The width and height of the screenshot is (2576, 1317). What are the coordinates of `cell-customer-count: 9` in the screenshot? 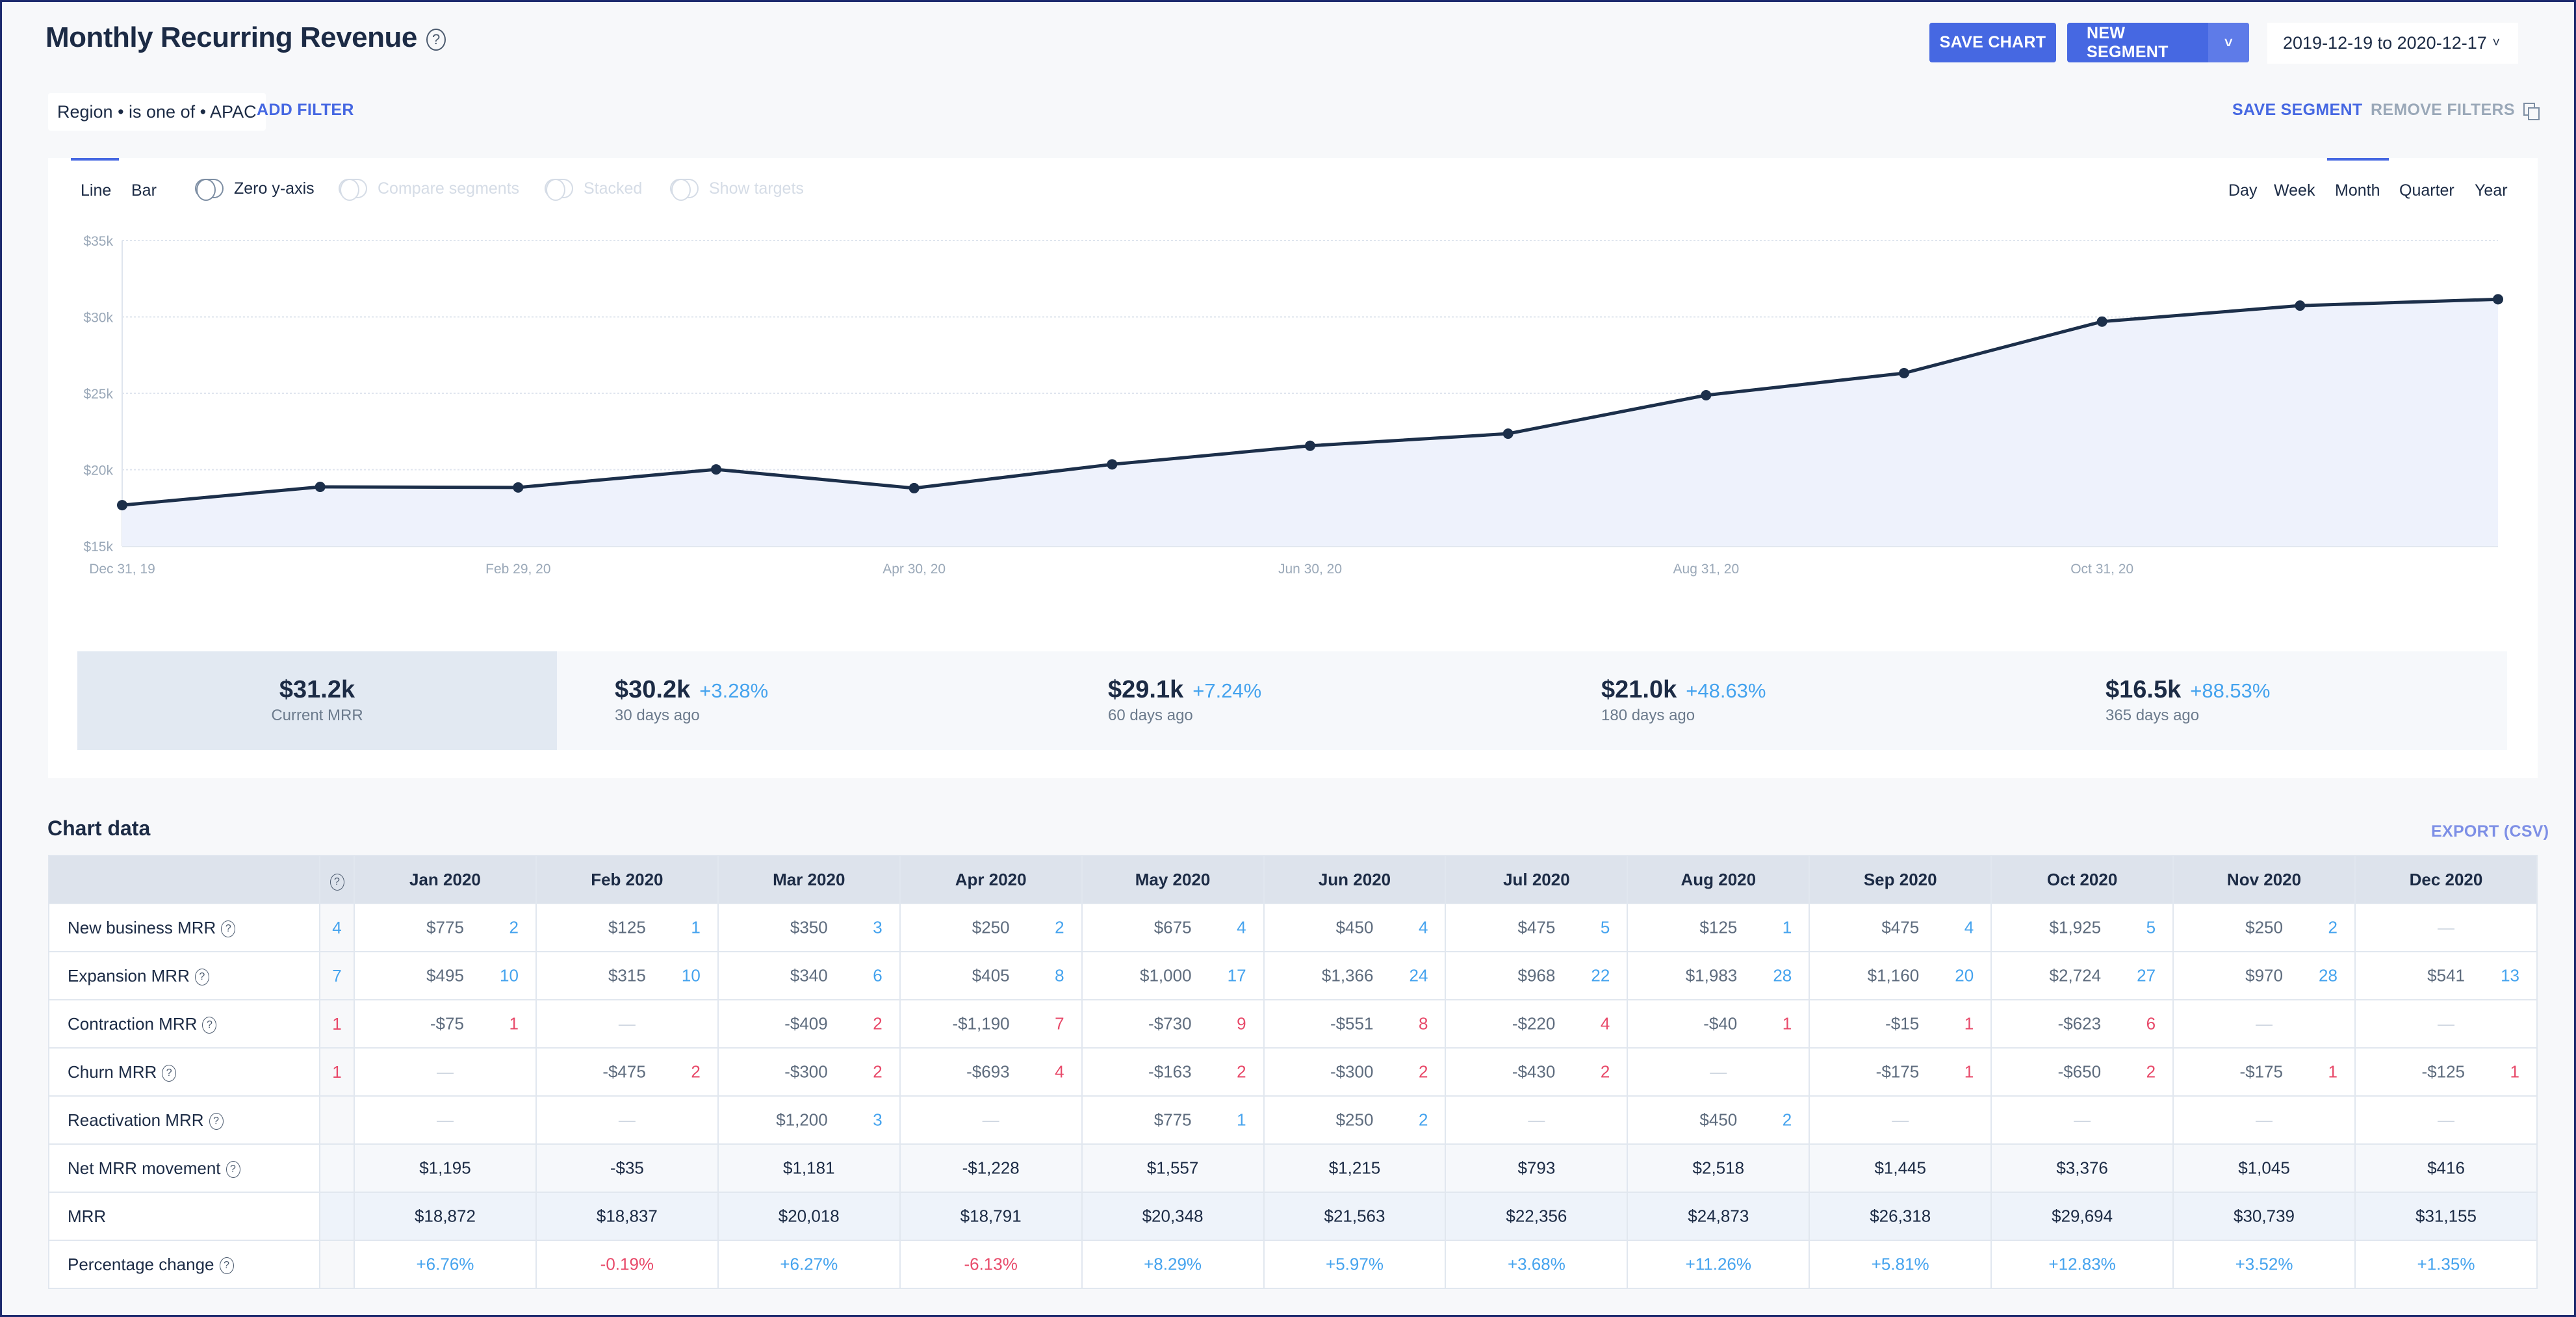 It's located at (1241, 1024).